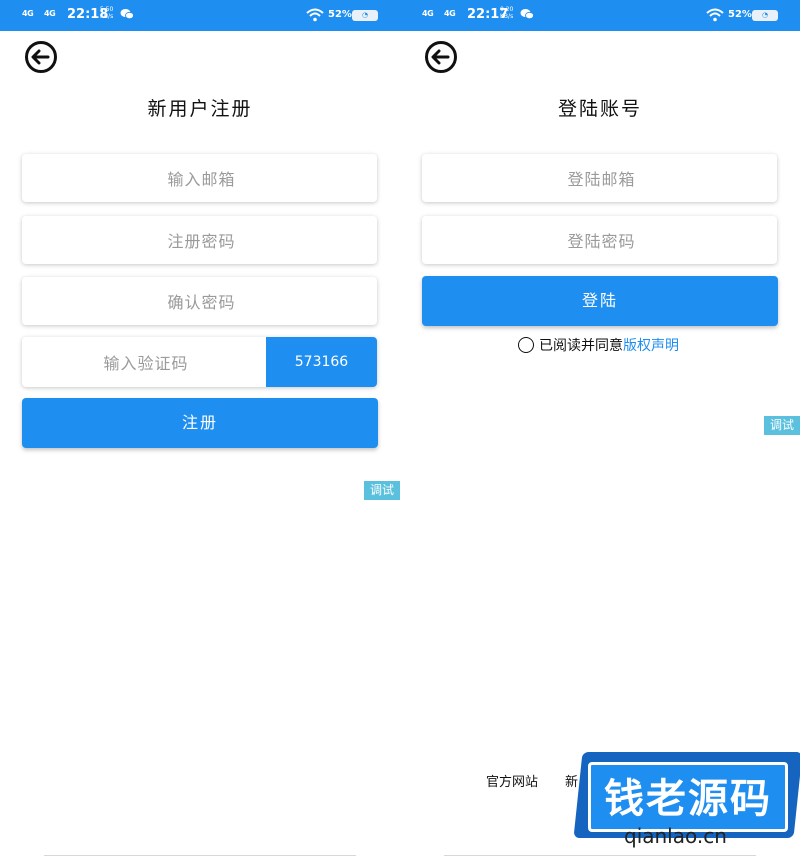 The width and height of the screenshot is (800, 858). I want to click on copyright-link: 版权声明, so click(651, 345).